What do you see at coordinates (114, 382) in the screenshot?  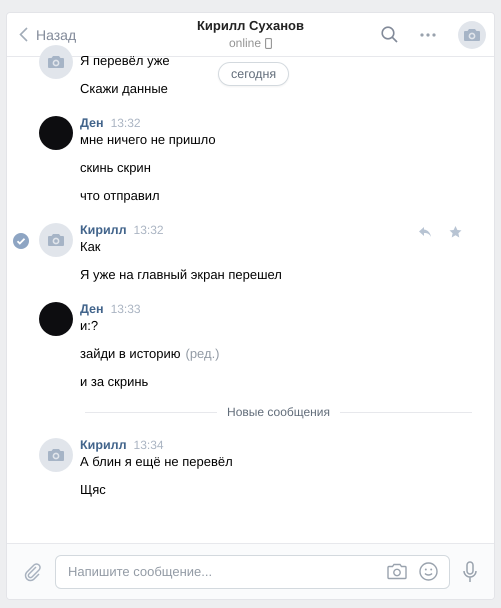 I see `message-text: и за скринь` at bounding box center [114, 382].